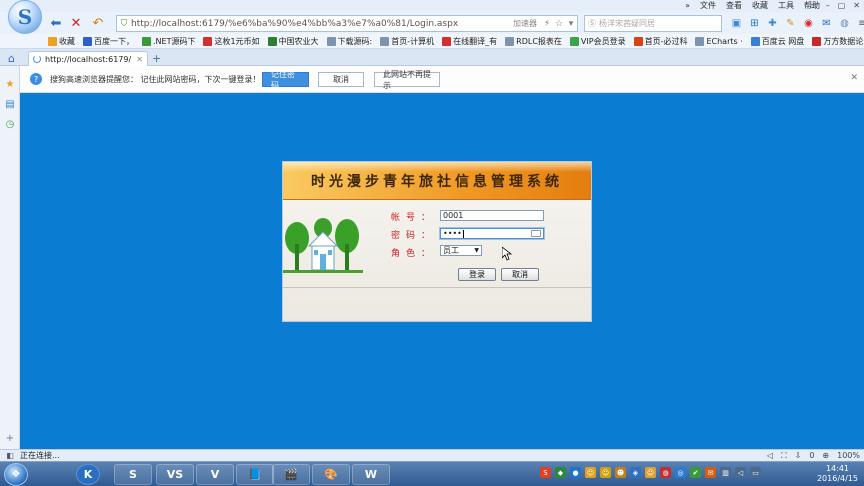 This screenshot has height=486, width=864. Describe the element at coordinates (687, 6) in the screenshot. I see `menu-more: »` at that location.